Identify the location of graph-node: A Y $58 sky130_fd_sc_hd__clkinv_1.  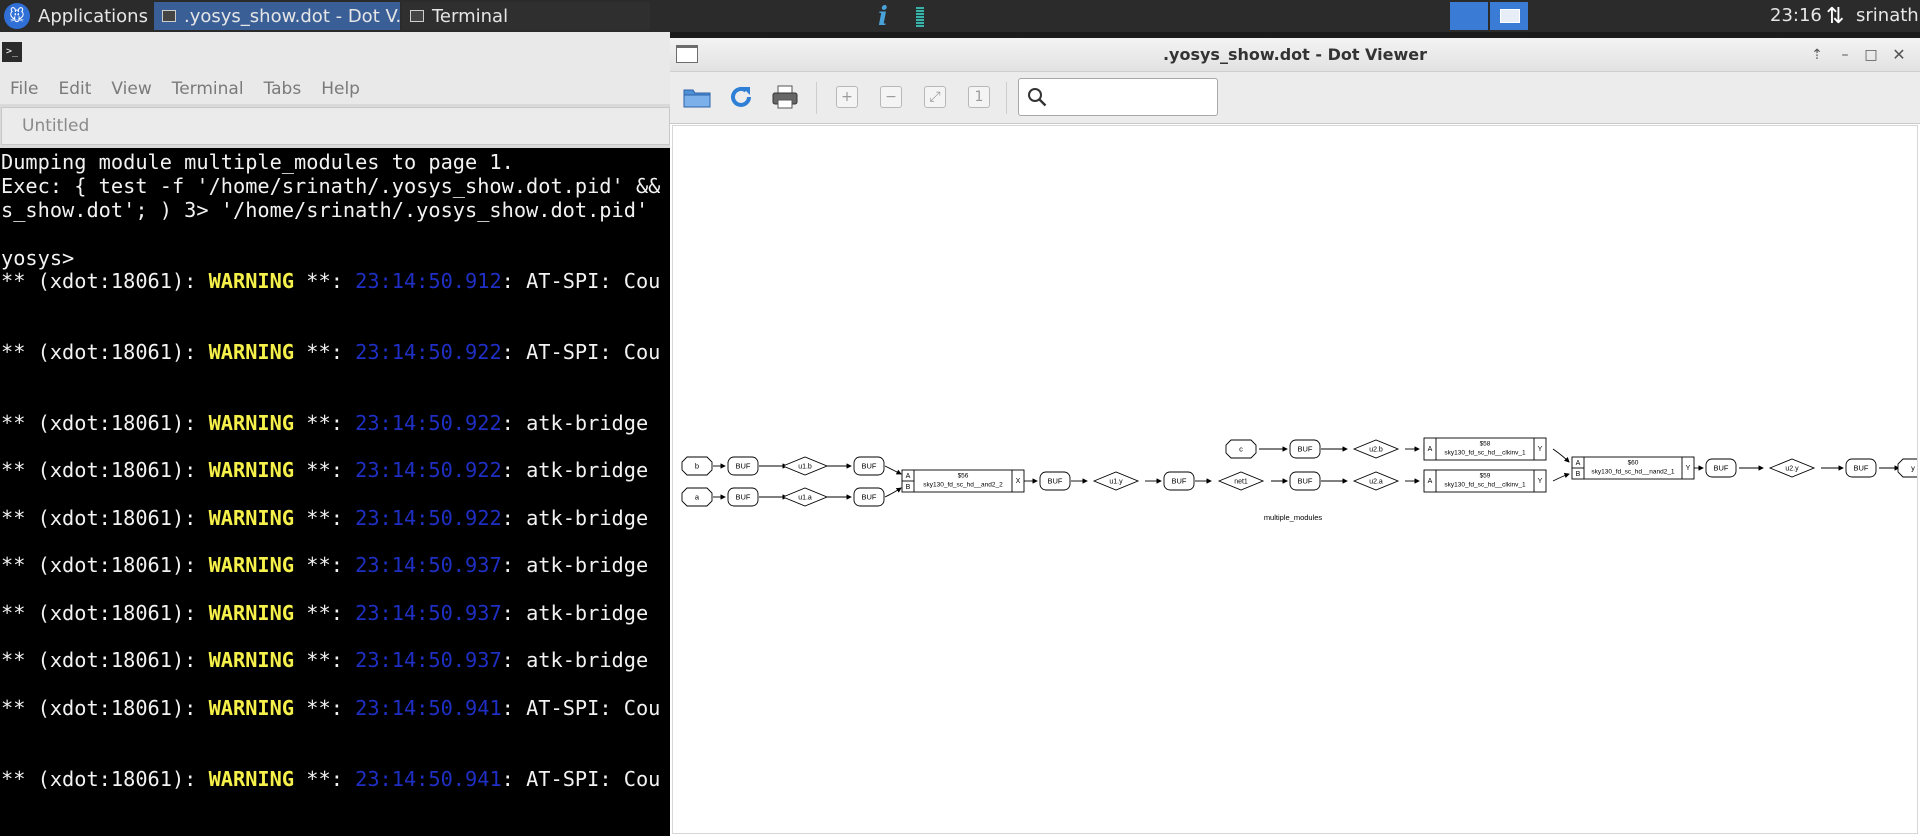
(1485, 449).